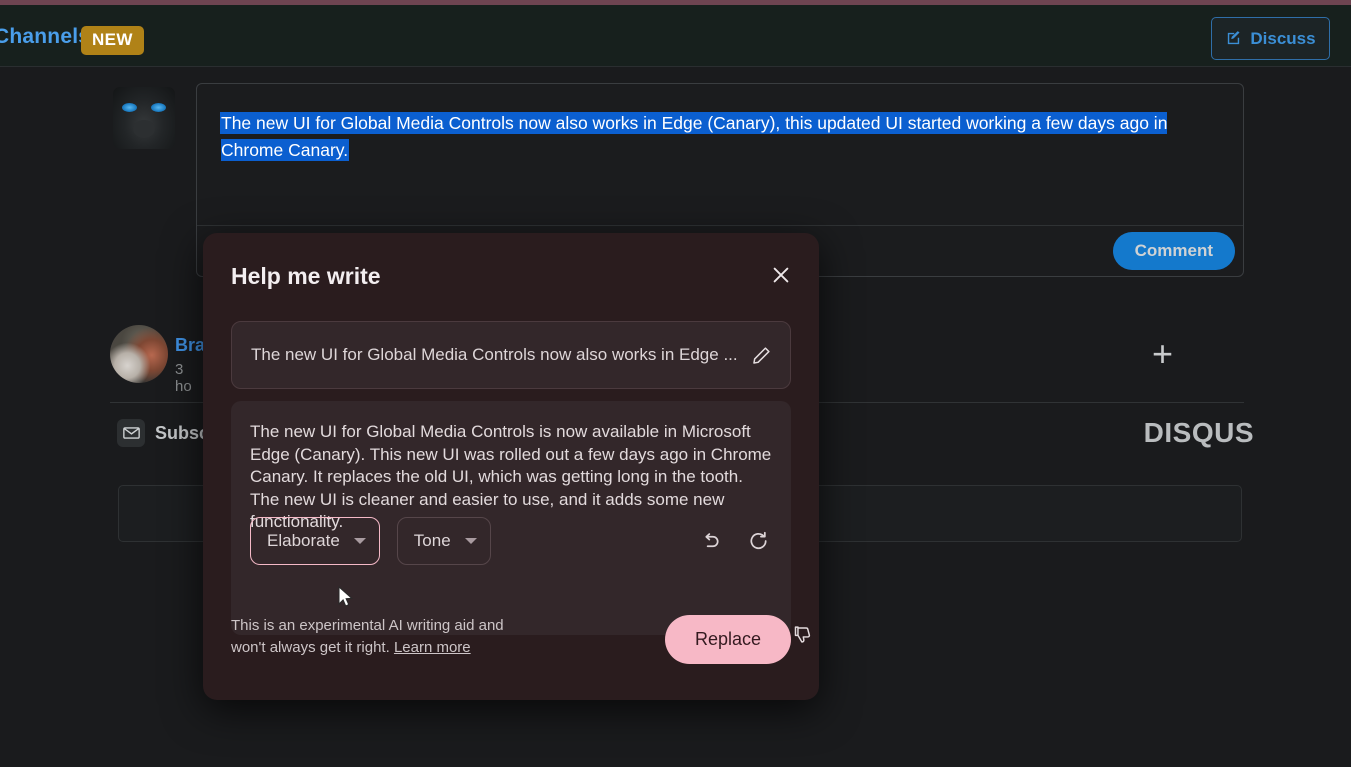  I want to click on comment-author-name: Bra, so click(190, 345).